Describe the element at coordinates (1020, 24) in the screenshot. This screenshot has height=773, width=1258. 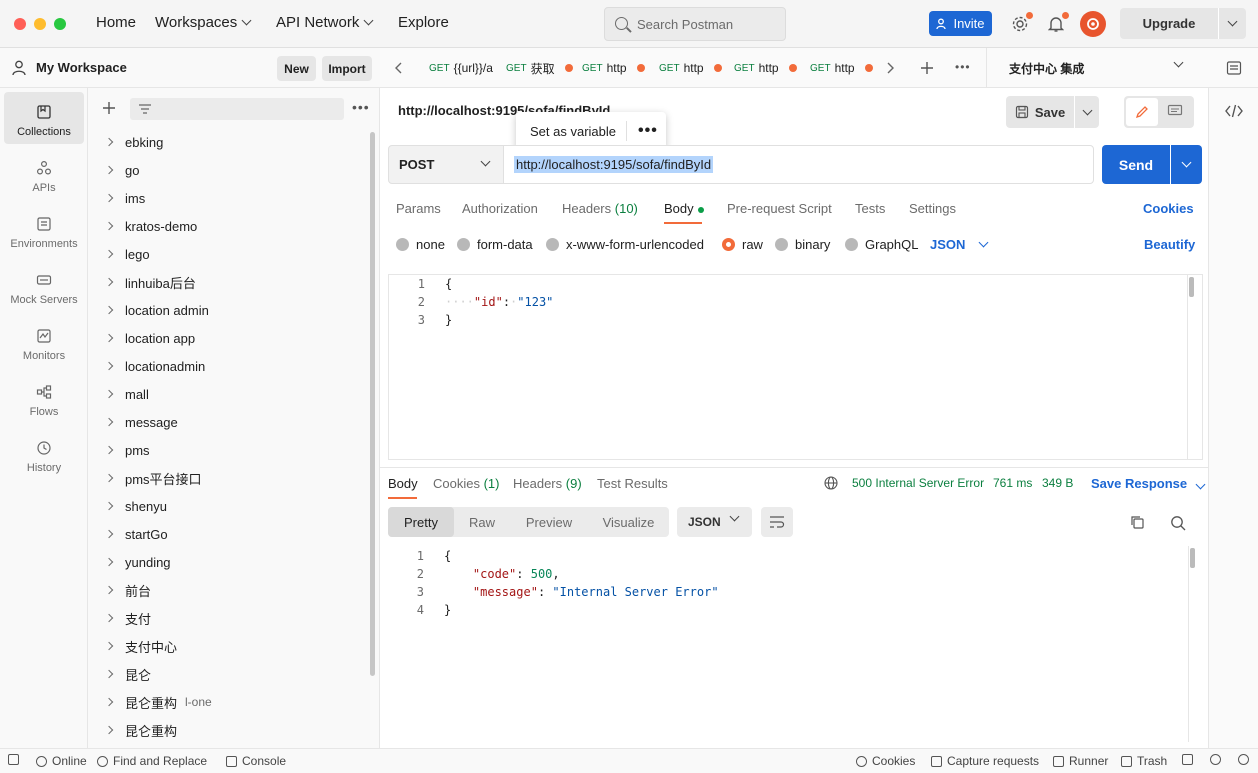
I see `settings-button` at that location.